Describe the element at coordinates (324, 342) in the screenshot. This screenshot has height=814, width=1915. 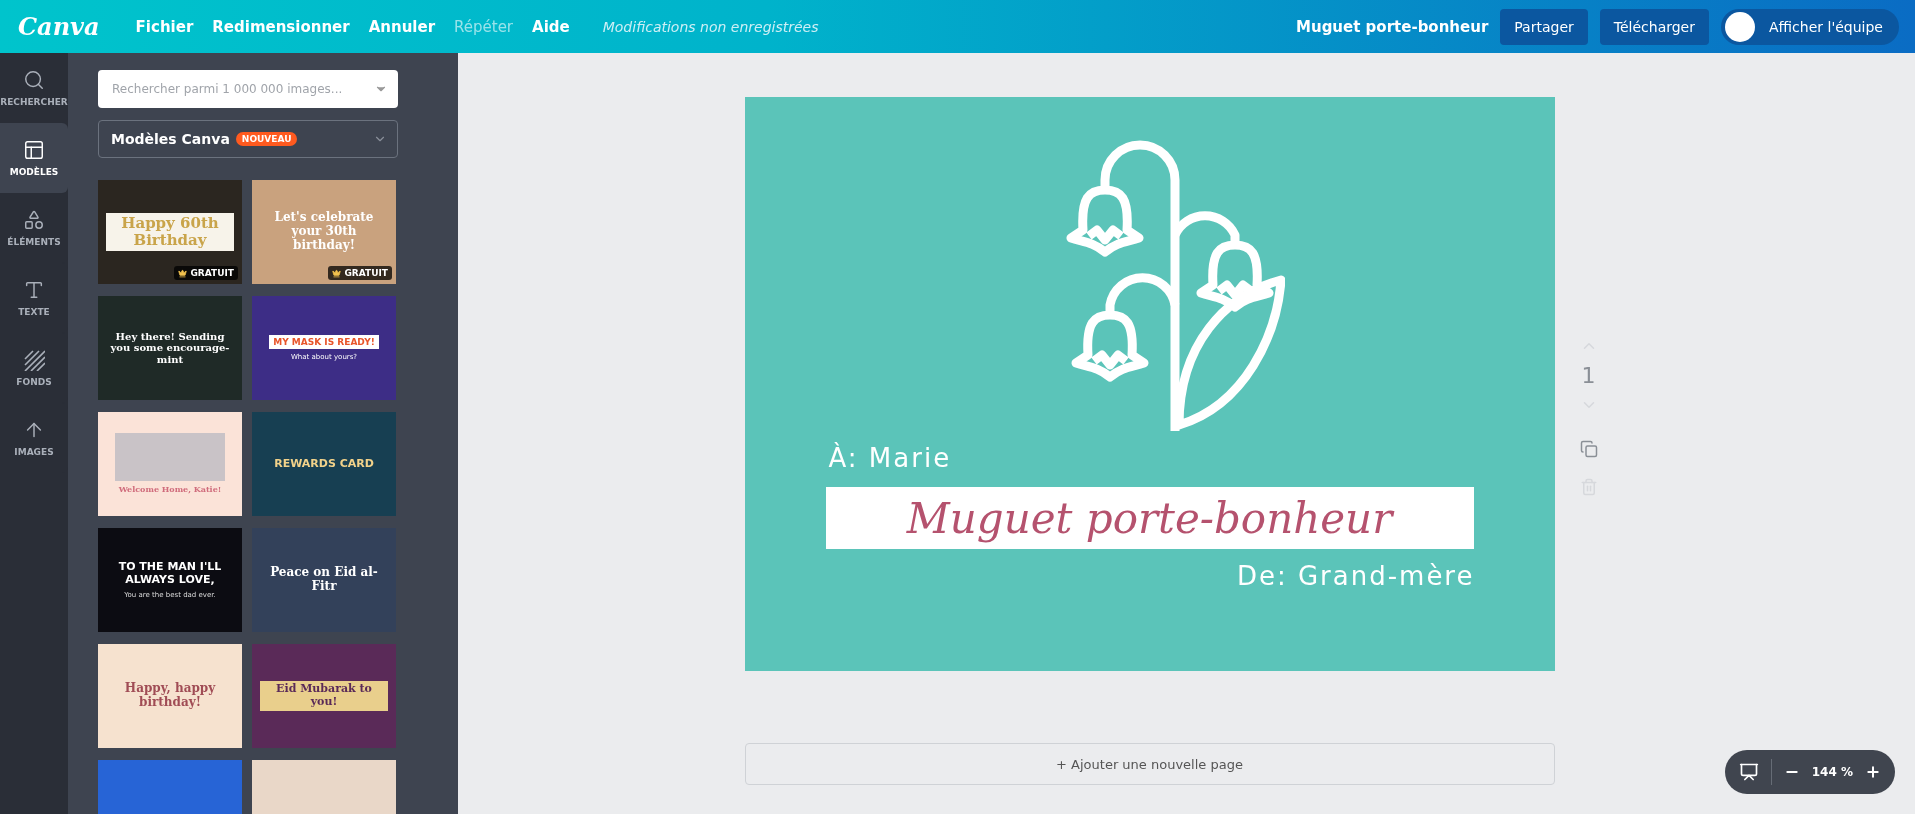
I see `template-title: MY MASK IS READY!` at that location.